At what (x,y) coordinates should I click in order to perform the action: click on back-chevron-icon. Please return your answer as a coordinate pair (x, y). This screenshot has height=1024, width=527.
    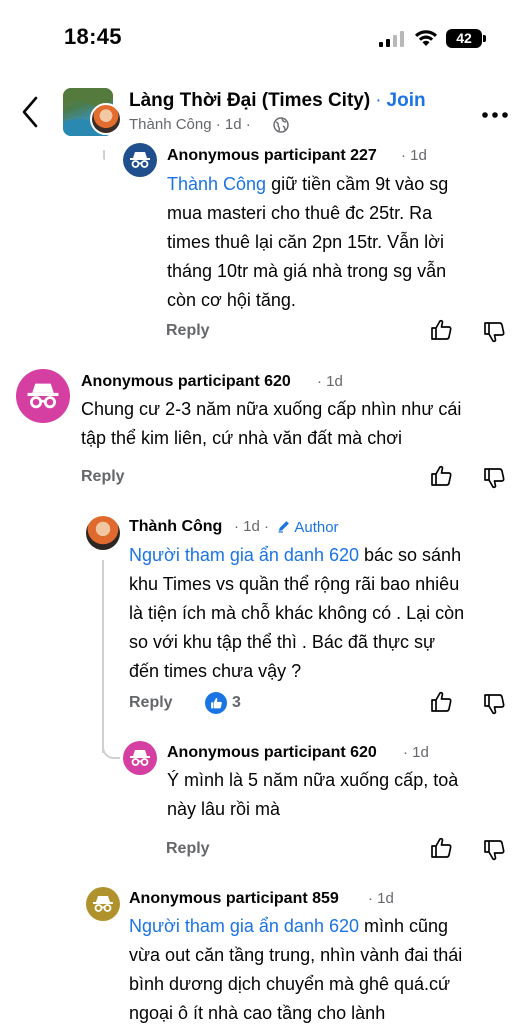
    Looking at the image, I should click on (30, 112).